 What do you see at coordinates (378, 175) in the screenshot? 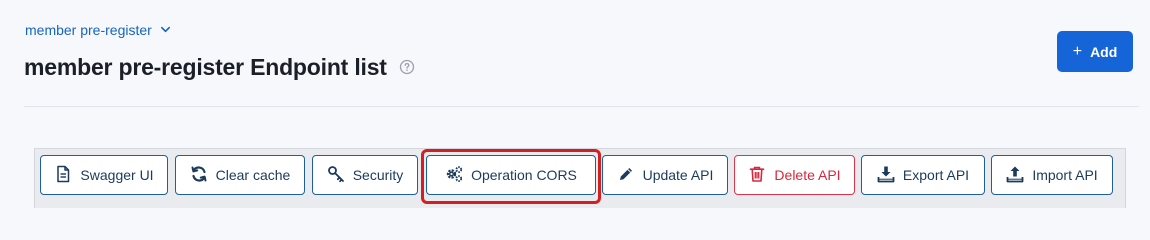
I see `security-label: Security` at bounding box center [378, 175].